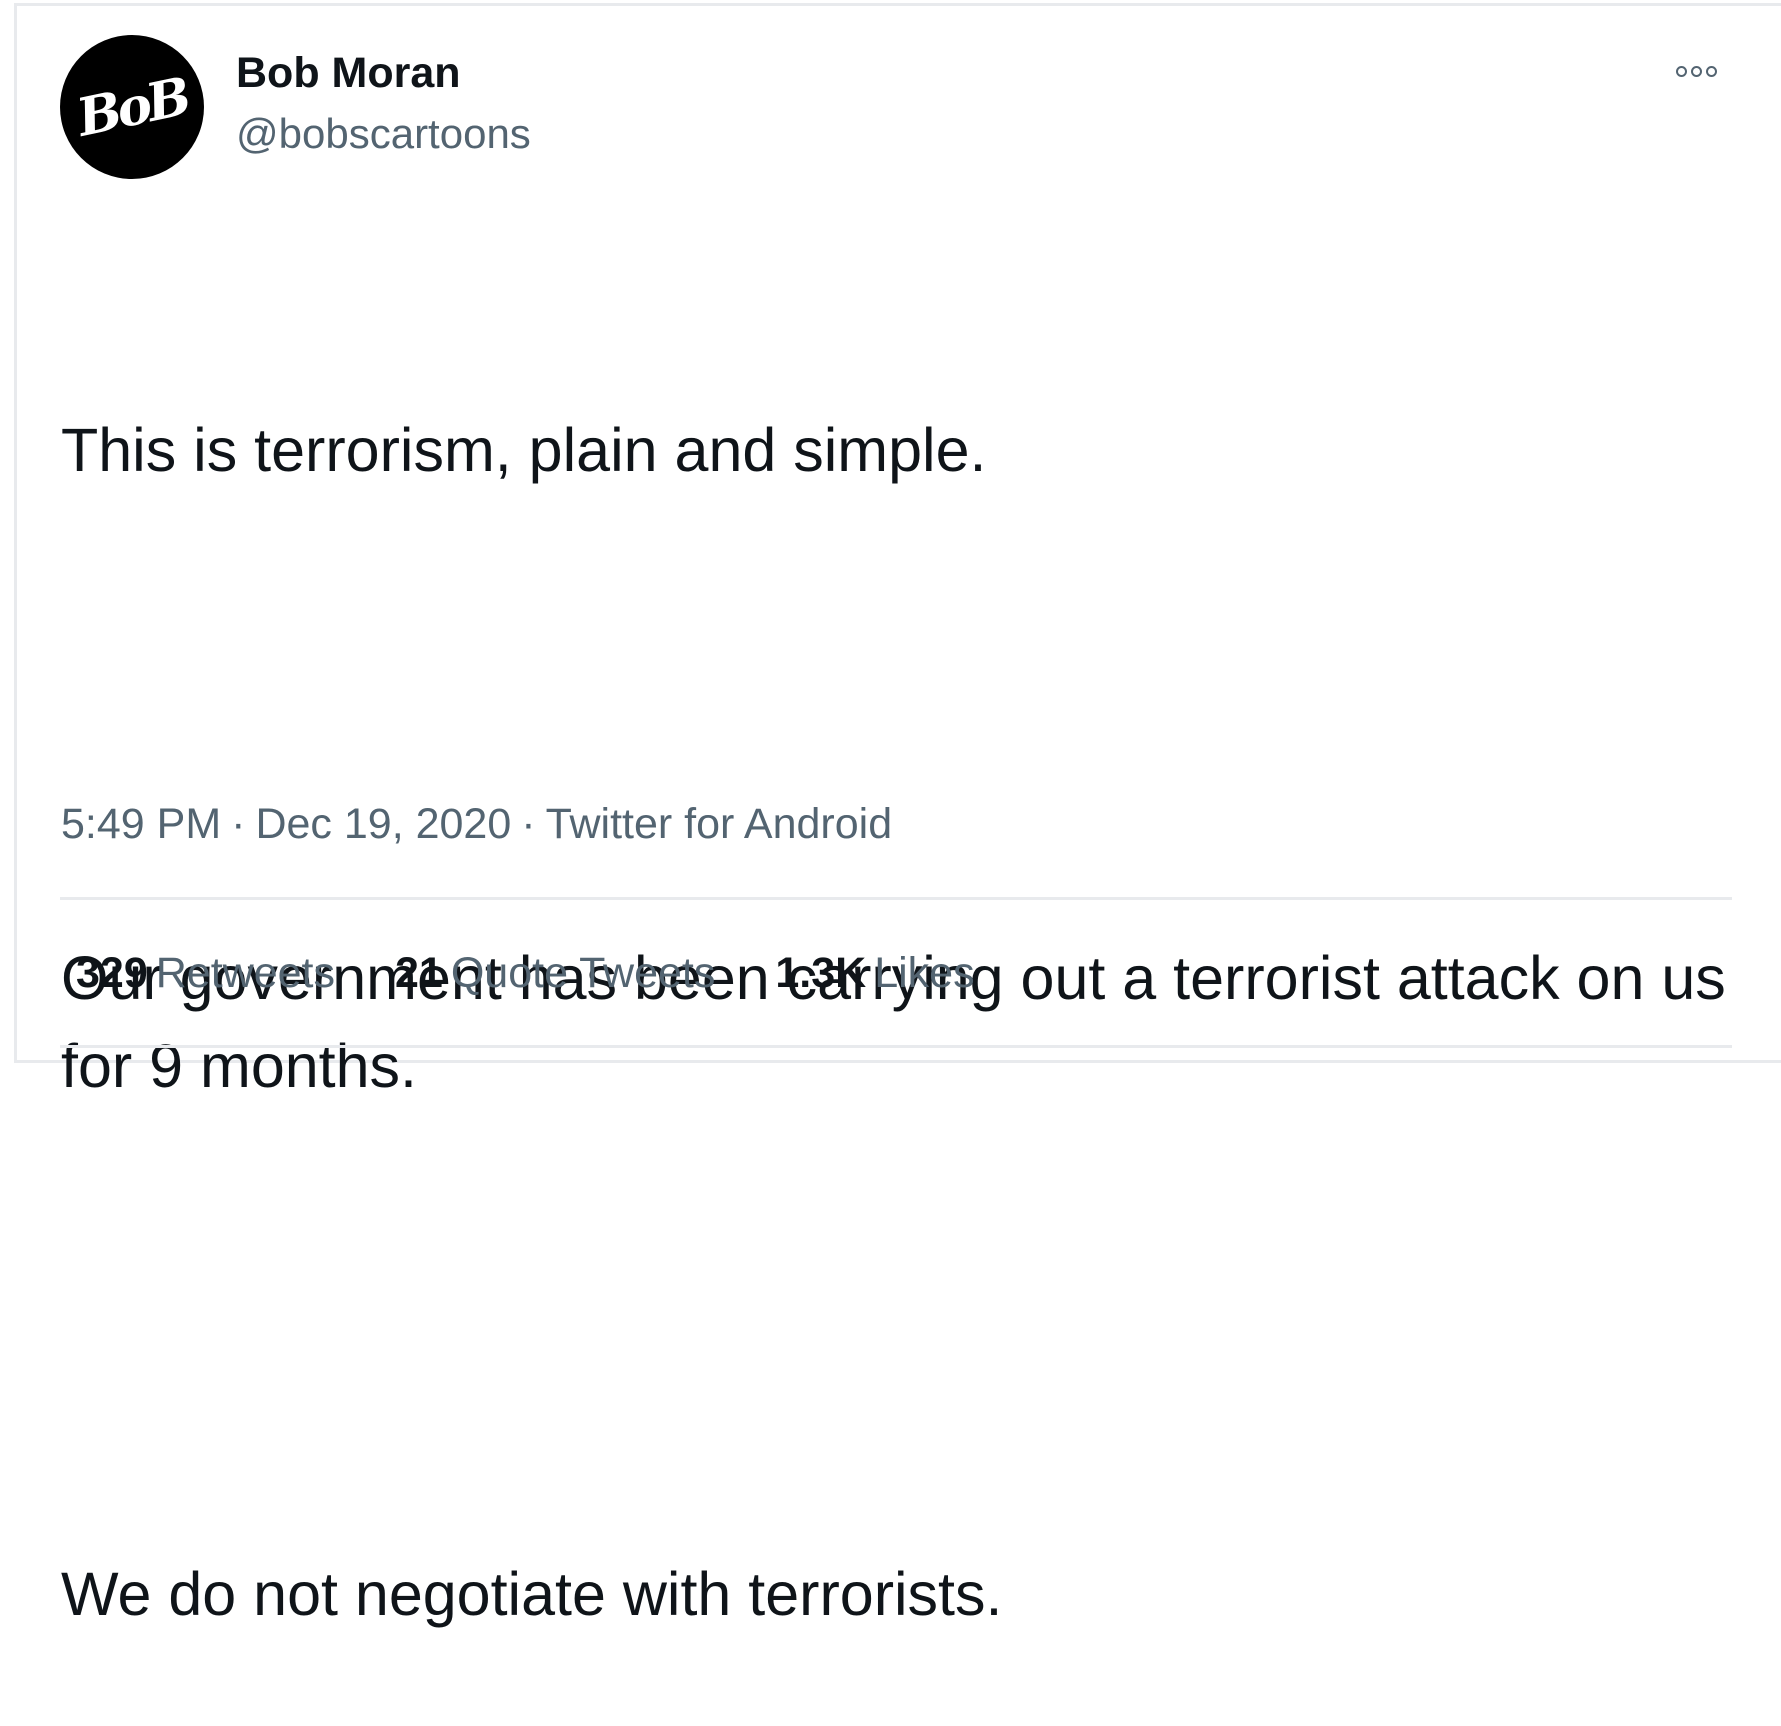  I want to click on tweet-metadata: 5:49 PM · Dec 19, 2020 · Twitter for Android, so click(476, 824).